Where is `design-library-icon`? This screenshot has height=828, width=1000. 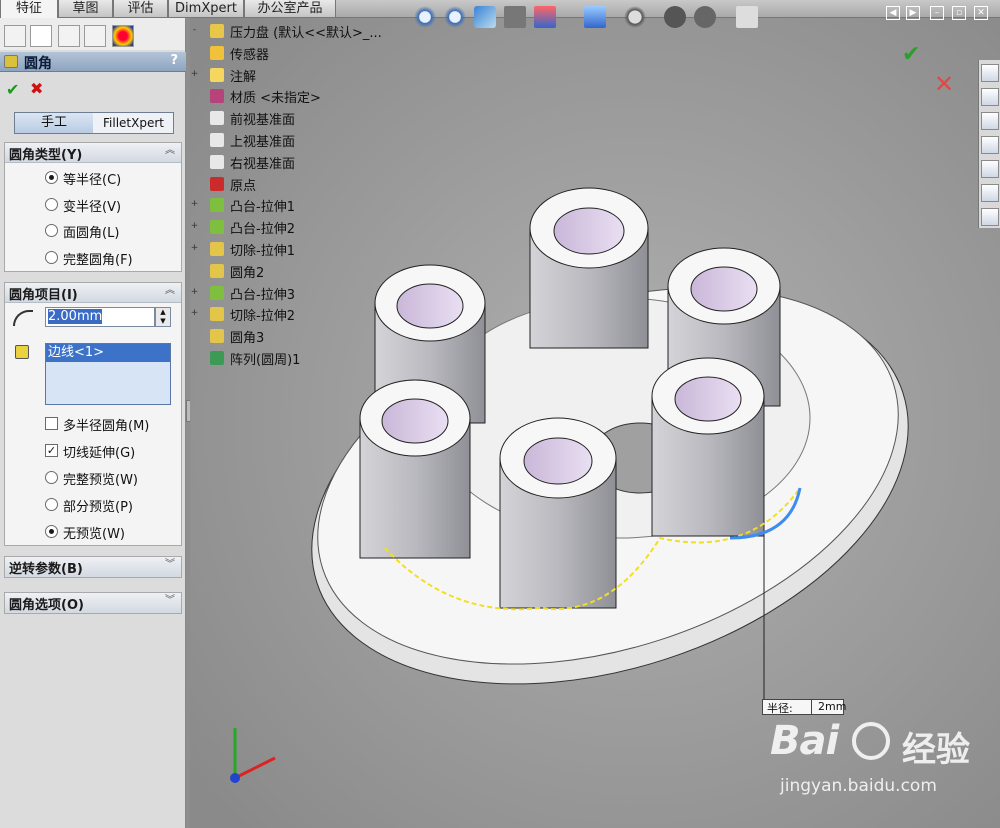
design-library-icon is located at coordinates (990, 121).